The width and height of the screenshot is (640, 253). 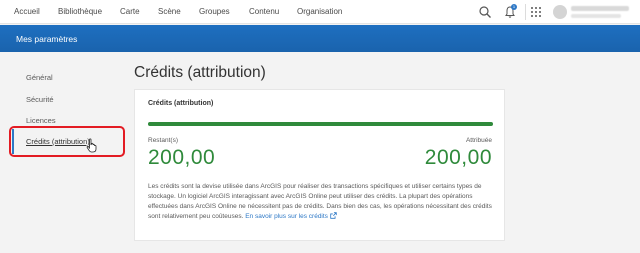 What do you see at coordinates (536, 12) in the screenshot?
I see `app-launcher-icon` at bounding box center [536, 12].